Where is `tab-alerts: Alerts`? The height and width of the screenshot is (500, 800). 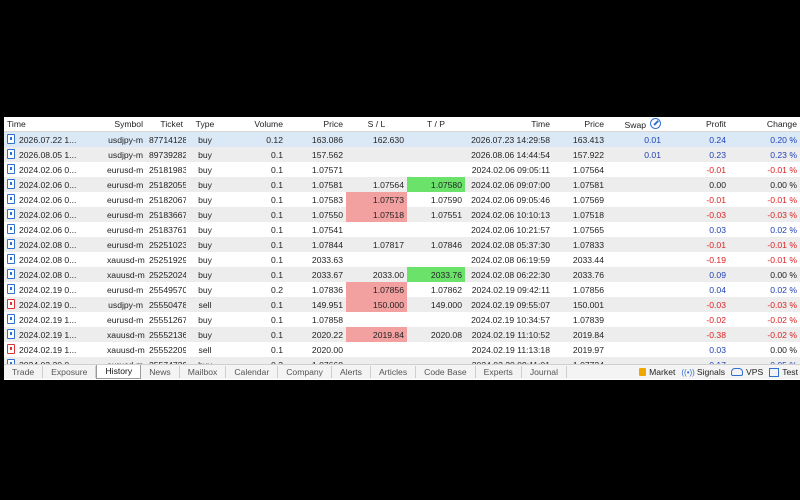
tab-alerts: Alerts is located at coordinates (351, 372).